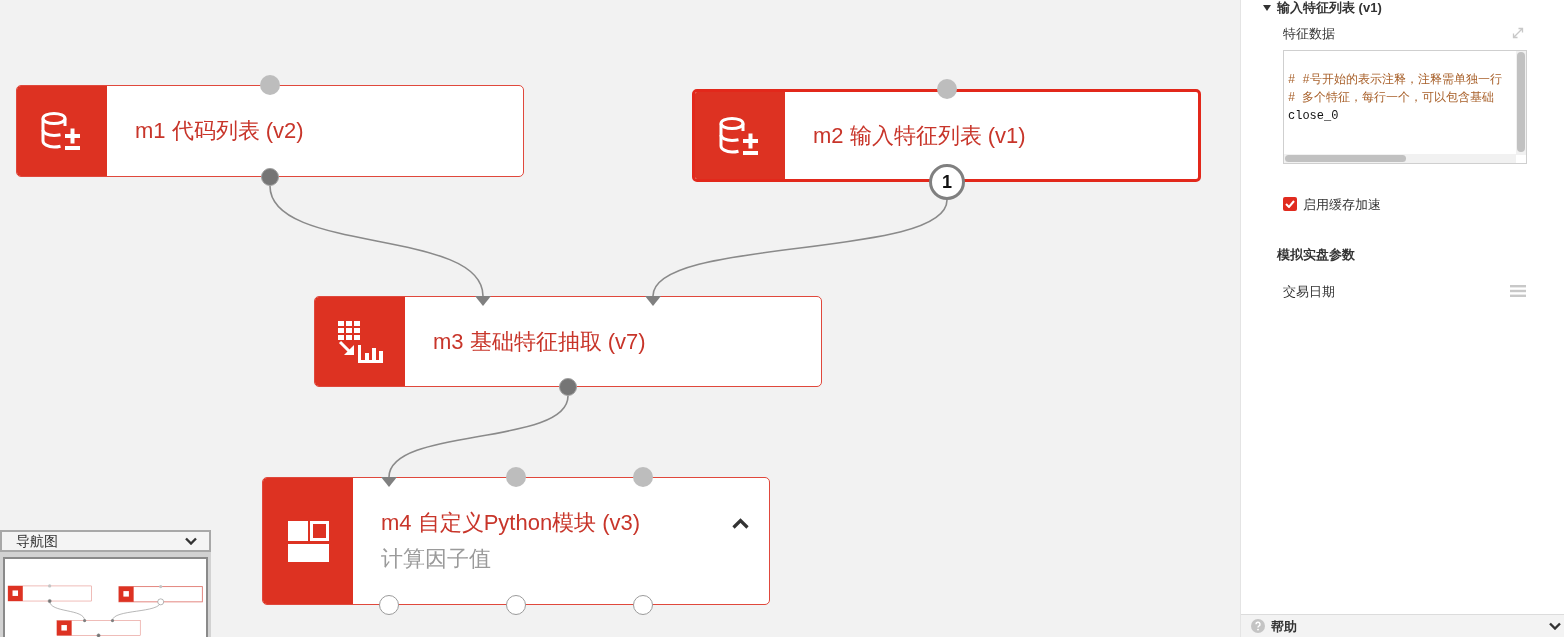 This screenshot has height=637, width=1564. I want to click on node-title: m1 代码列表 (v2), so click(219, 131).